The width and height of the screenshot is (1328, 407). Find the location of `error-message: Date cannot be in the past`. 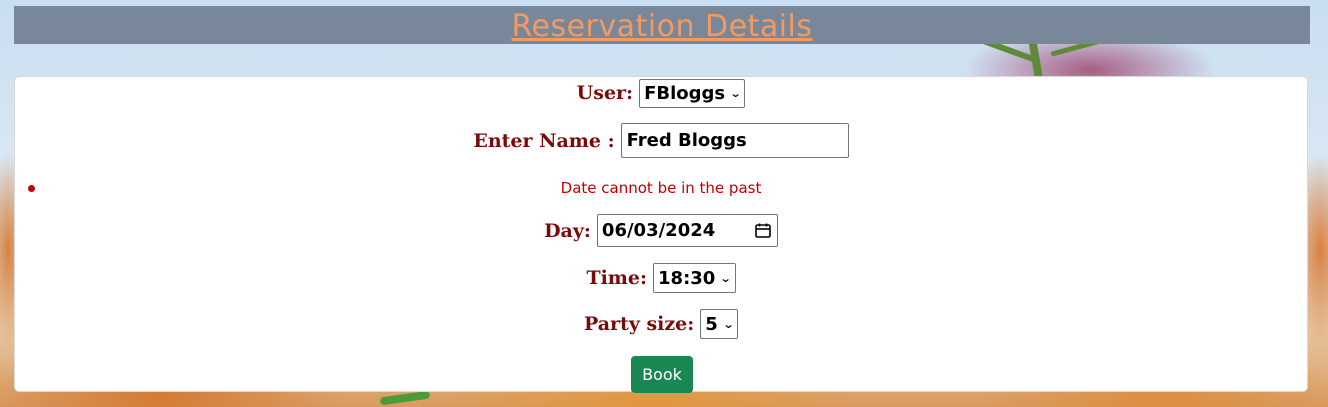

error-message: Date cannot be in the past is located at coordinates (661, 188).